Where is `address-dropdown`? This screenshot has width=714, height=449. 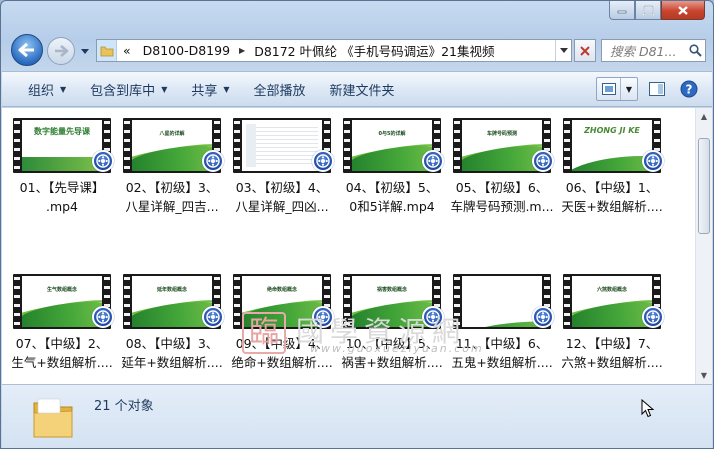 address-dropdown is located at coordinates (563, 50).